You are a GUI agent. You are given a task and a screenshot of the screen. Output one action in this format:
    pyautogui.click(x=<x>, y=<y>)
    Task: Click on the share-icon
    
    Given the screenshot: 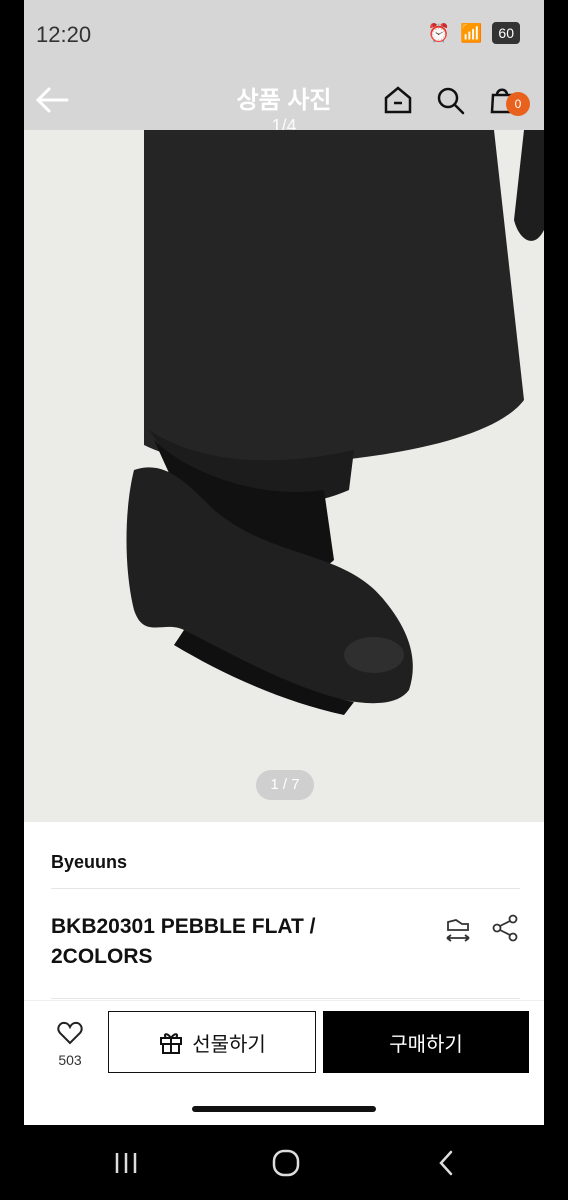 What is the action you would take?
    pyautogui.click(x=505, y=928)
    